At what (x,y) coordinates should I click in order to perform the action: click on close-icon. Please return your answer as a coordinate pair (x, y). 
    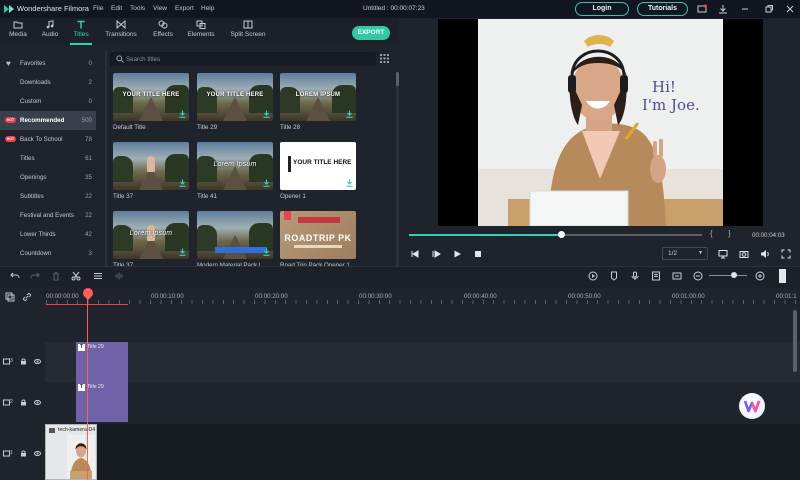
    Looking at the image, I should click on (790, 9).